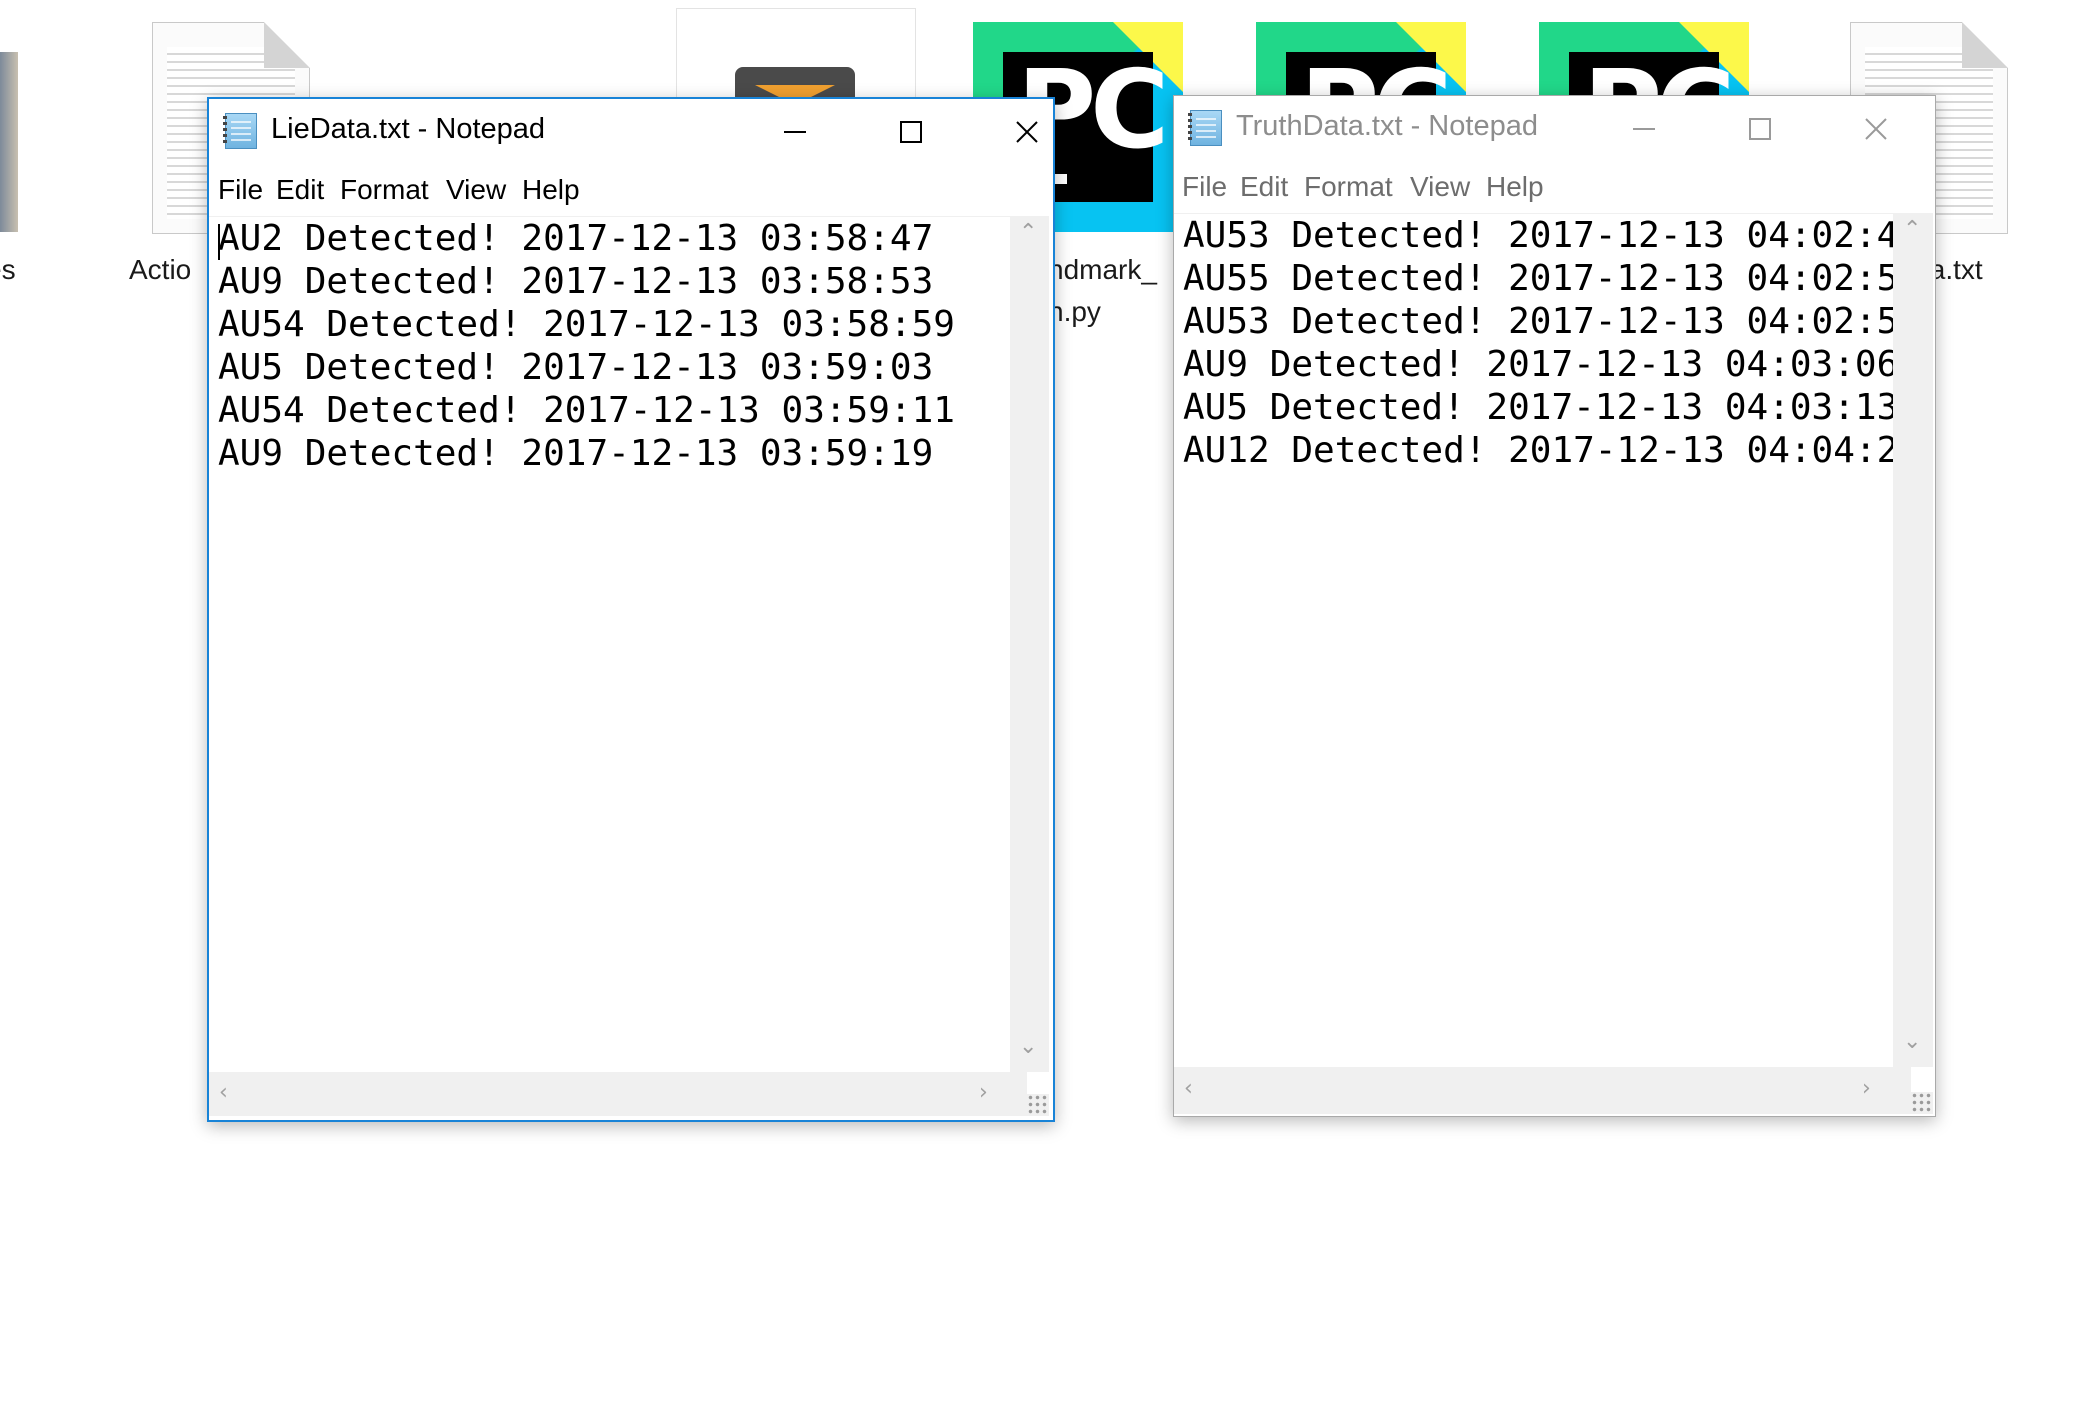 The image size is (2094, 1415). I want to click on text-line: AU12 Detected! 2017-12-13 04:04:22, so click(1538, 450).